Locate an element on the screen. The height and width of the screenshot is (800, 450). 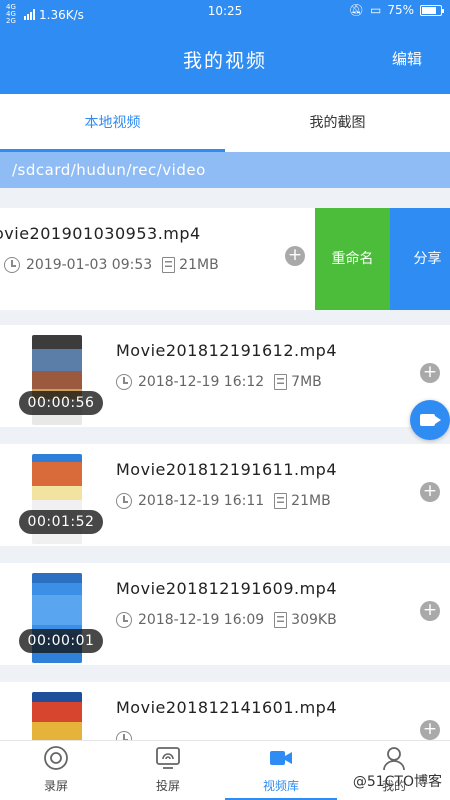
status-right: 🔕︎ ▭ 75% is located at coordinates (396, 10).